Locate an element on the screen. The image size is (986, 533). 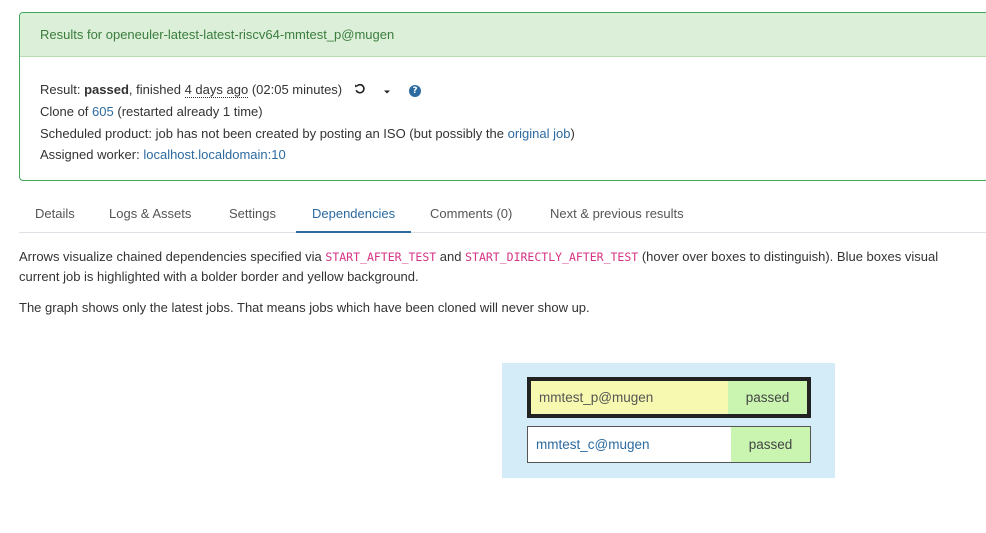
tab-logs-assets: Logs & Assets is located at coordinates (150, 214).